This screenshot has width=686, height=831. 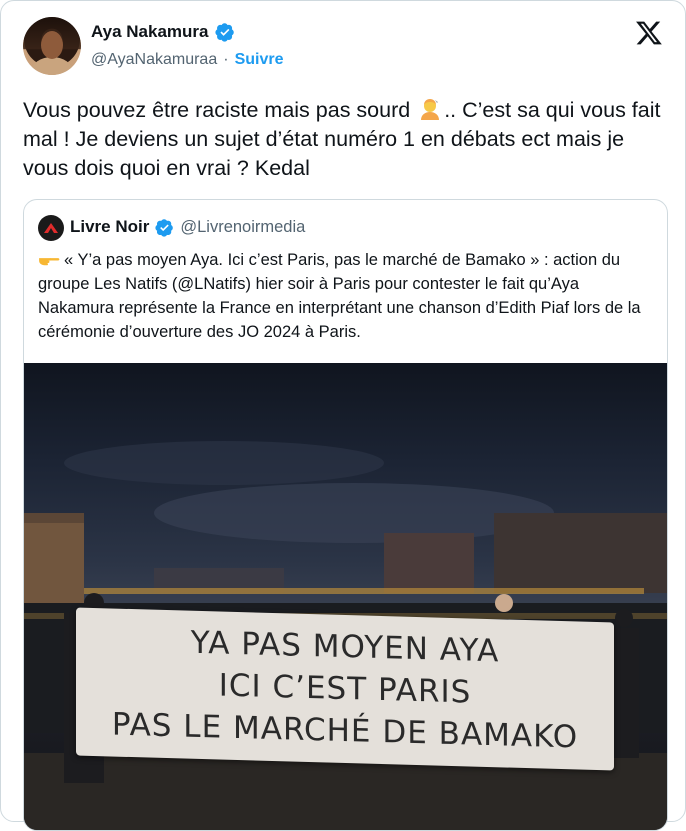 I want to click on author-name: Aya Nakamura, so click(x=150, y=32).